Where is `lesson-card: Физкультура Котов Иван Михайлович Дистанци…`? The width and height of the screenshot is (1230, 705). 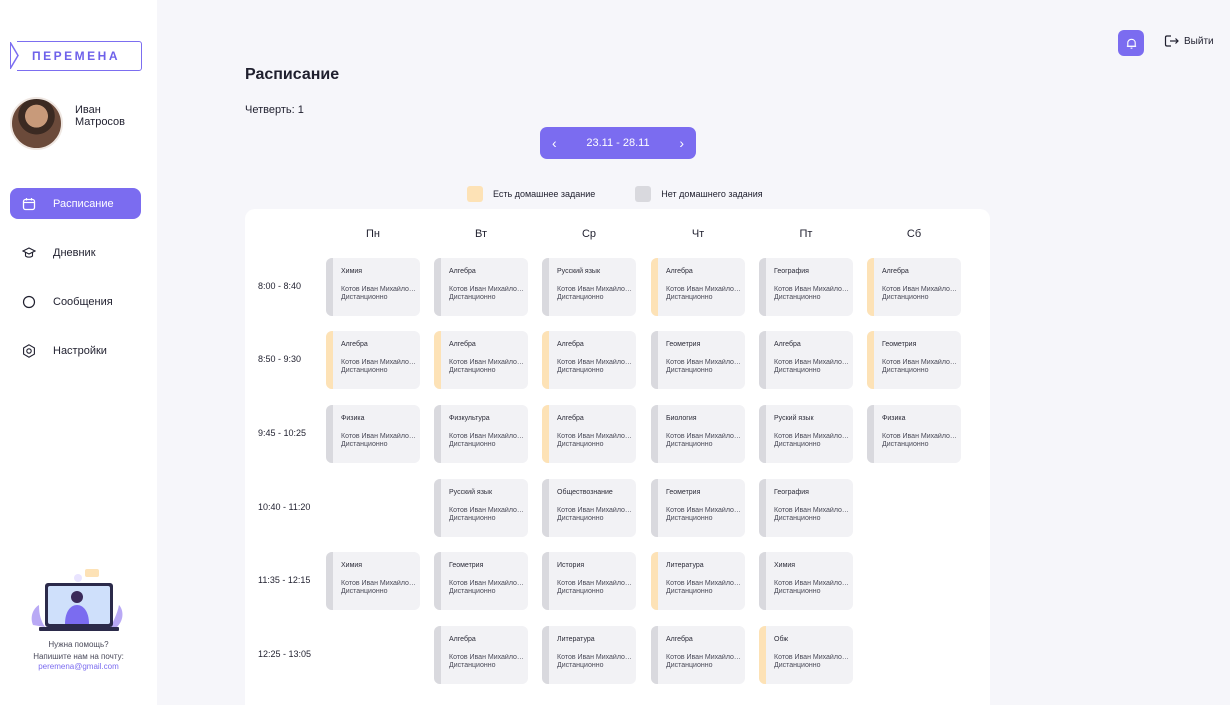
lesson-card: Физкультура Котов Иван Михайлович Дистанци… is located at coordinates (481, 434).